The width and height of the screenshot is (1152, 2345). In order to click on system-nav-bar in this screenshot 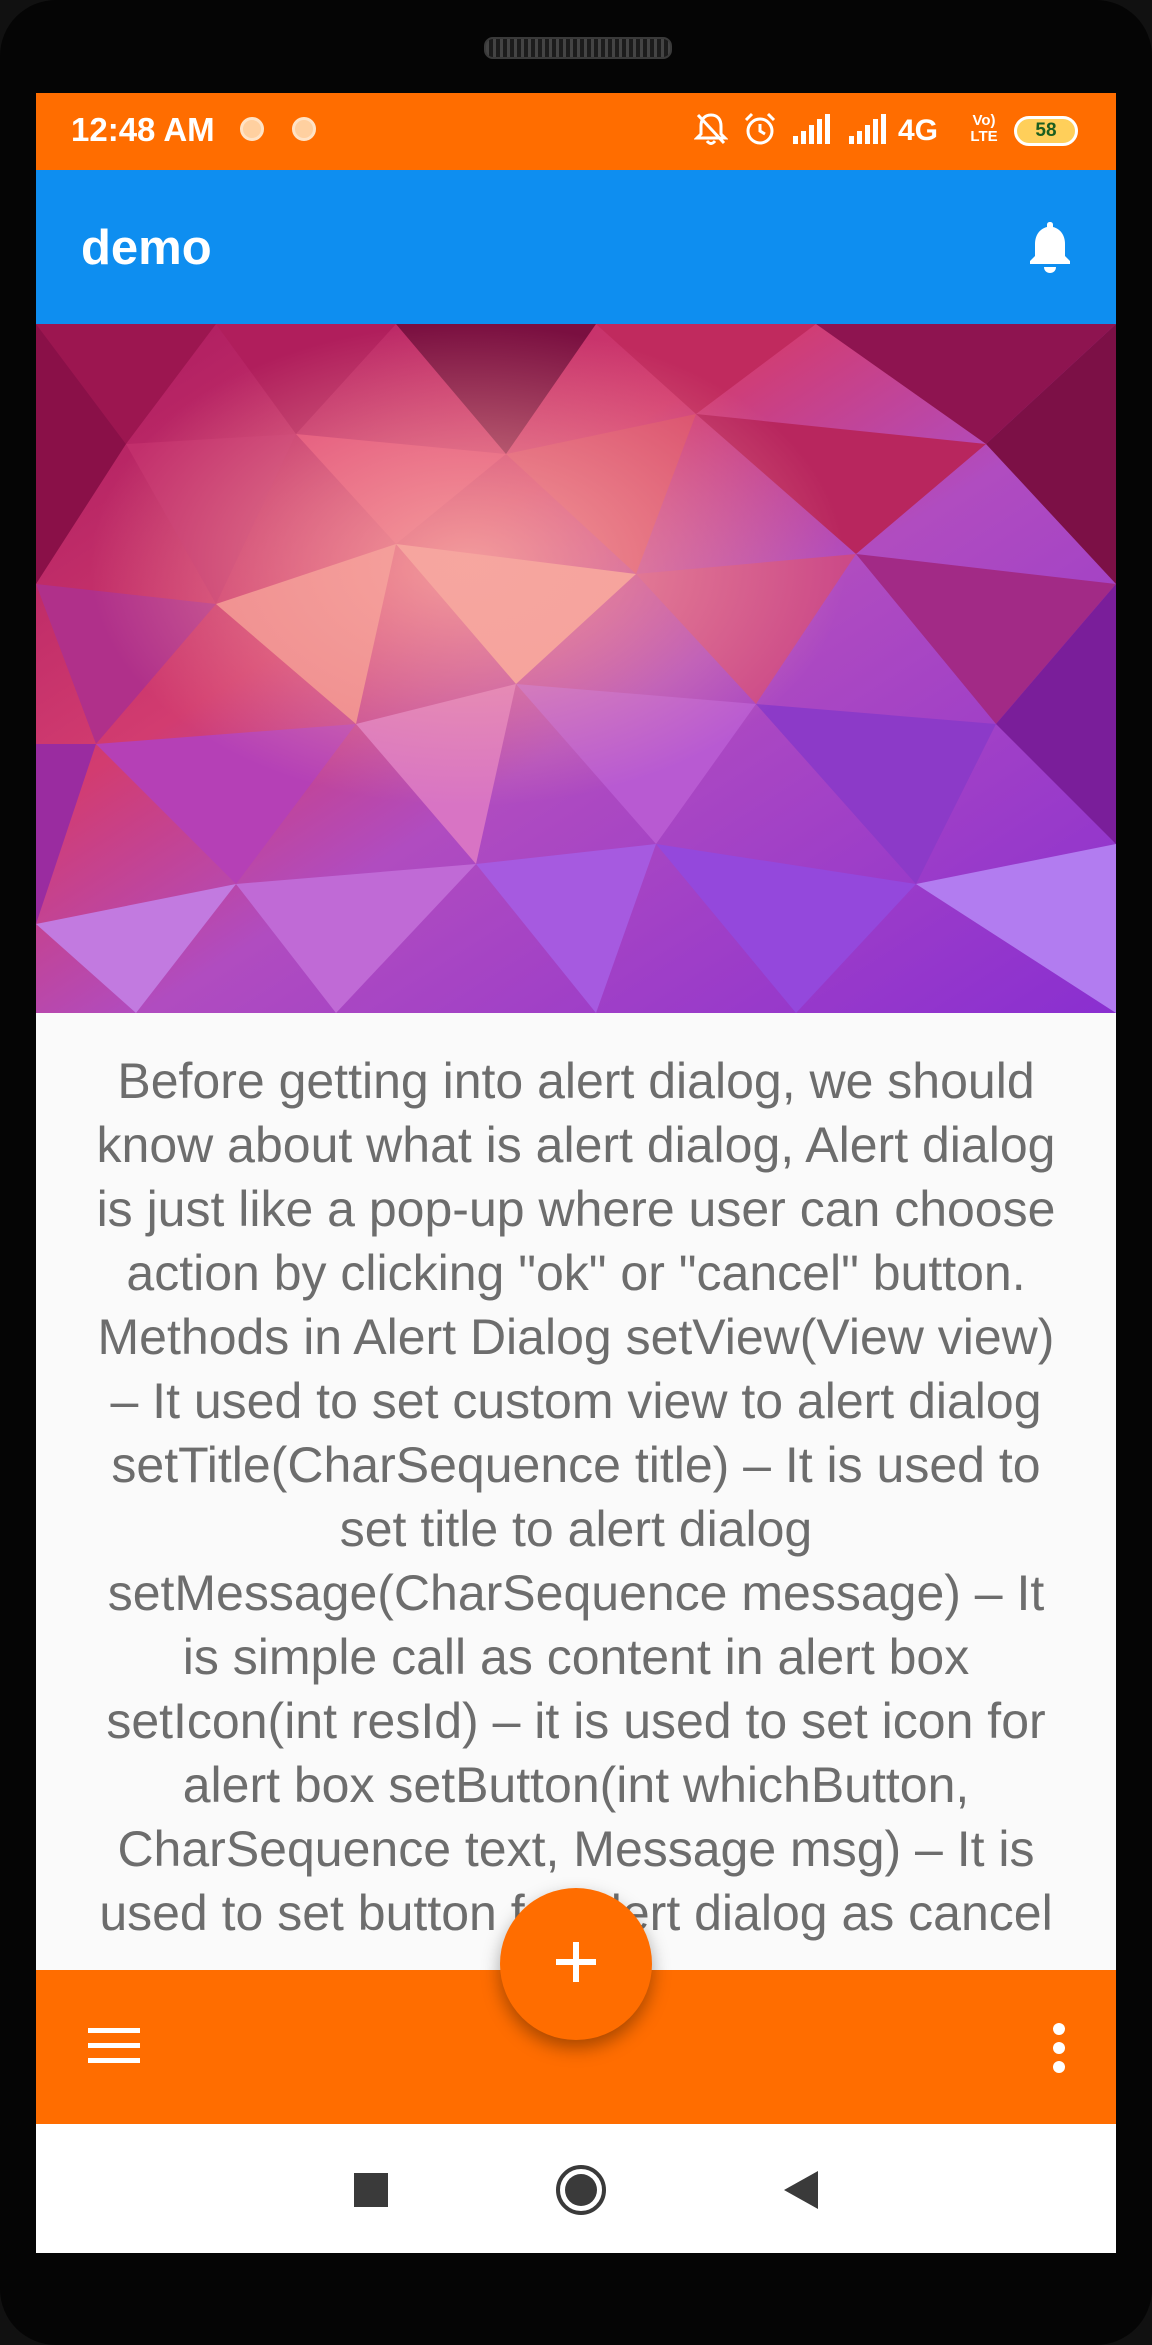, I will do `click(576, 2188)`.